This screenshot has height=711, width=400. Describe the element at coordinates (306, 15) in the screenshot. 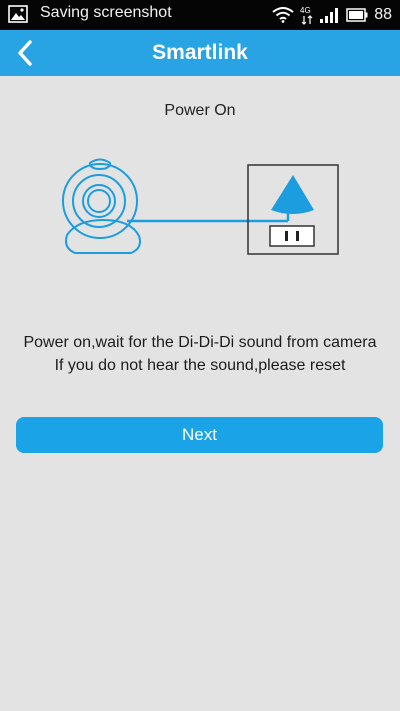

I see `4g-icon: 4G` at that location.